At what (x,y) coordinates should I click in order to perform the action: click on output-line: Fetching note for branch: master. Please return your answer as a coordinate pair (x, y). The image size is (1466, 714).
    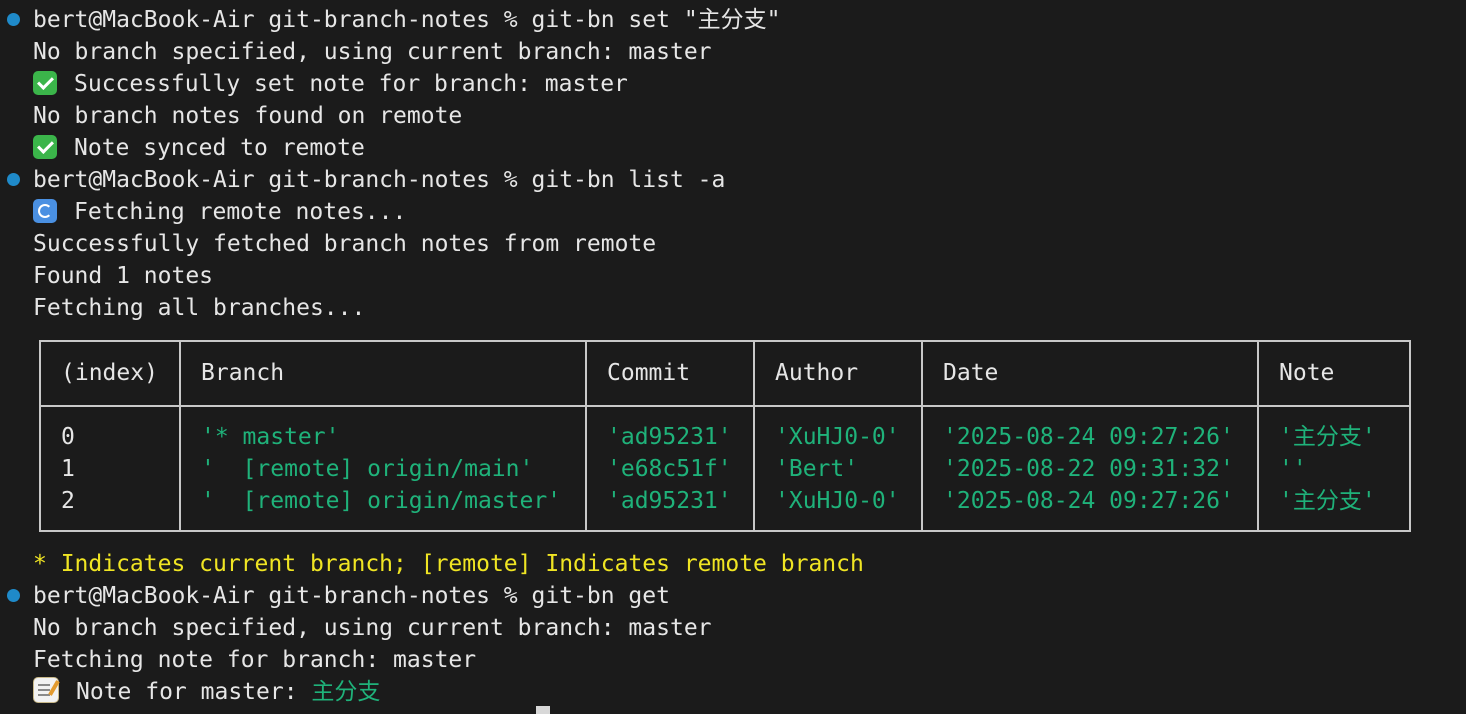
    Looking at the image, I should click on (255, 660).